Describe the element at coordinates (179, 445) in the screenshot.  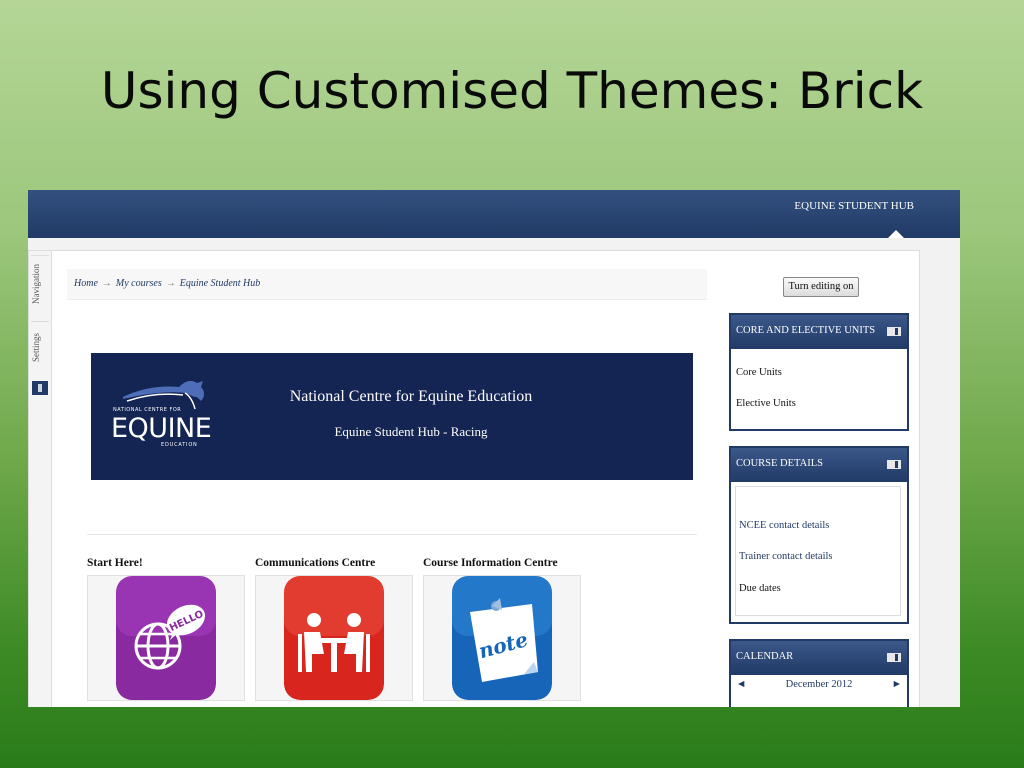
I see `logo-sub-text: EDUCATION` at that location.